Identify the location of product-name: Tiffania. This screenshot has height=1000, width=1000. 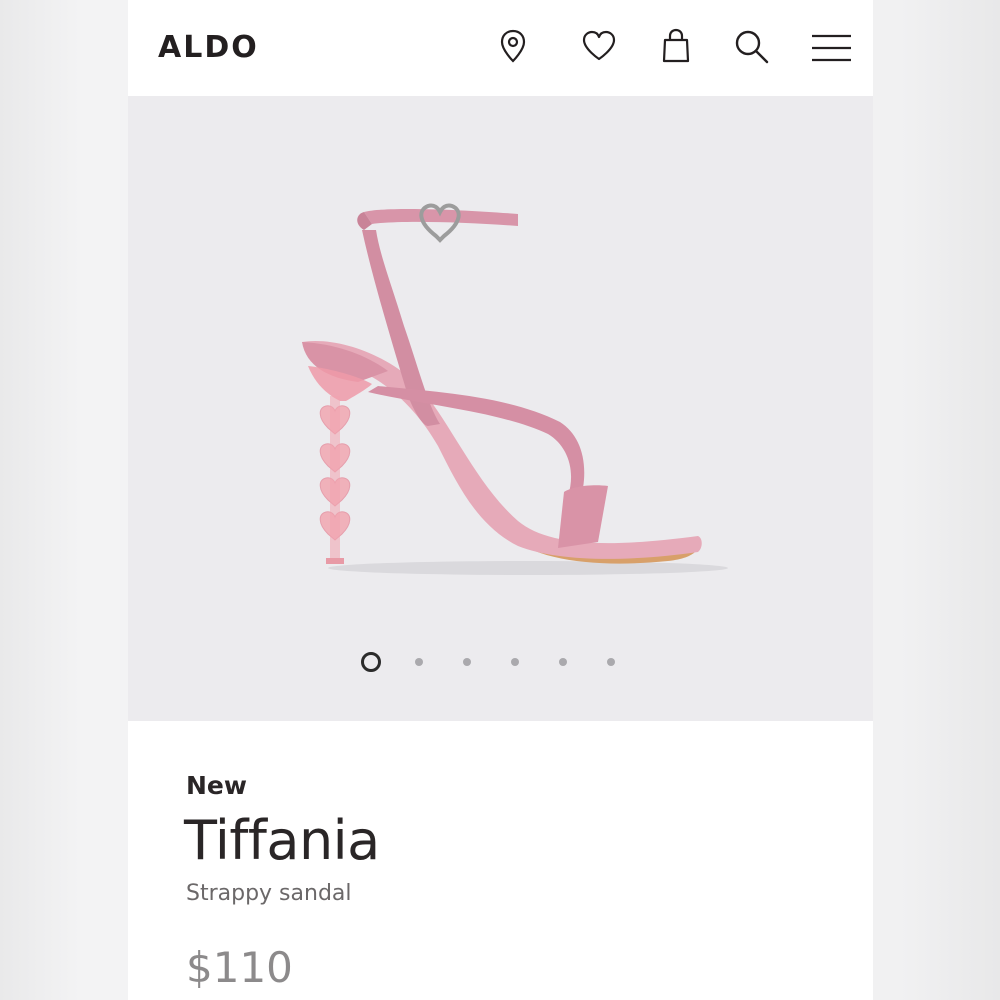
(282, 840).